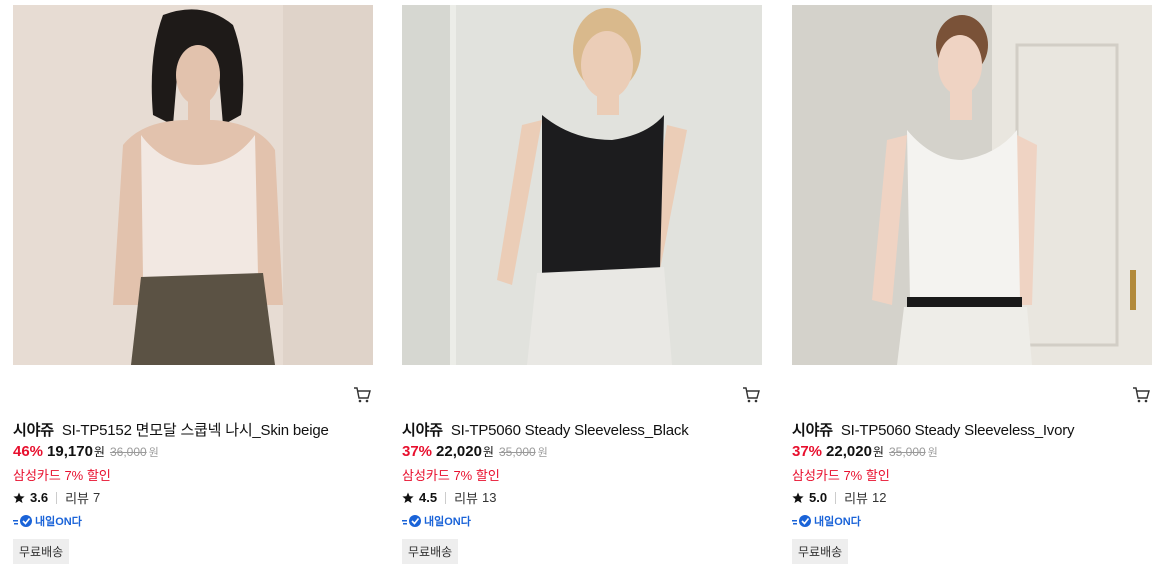 The image size is (1169, 567). I want to click on rating-score: 3.6, so click(39, 497).